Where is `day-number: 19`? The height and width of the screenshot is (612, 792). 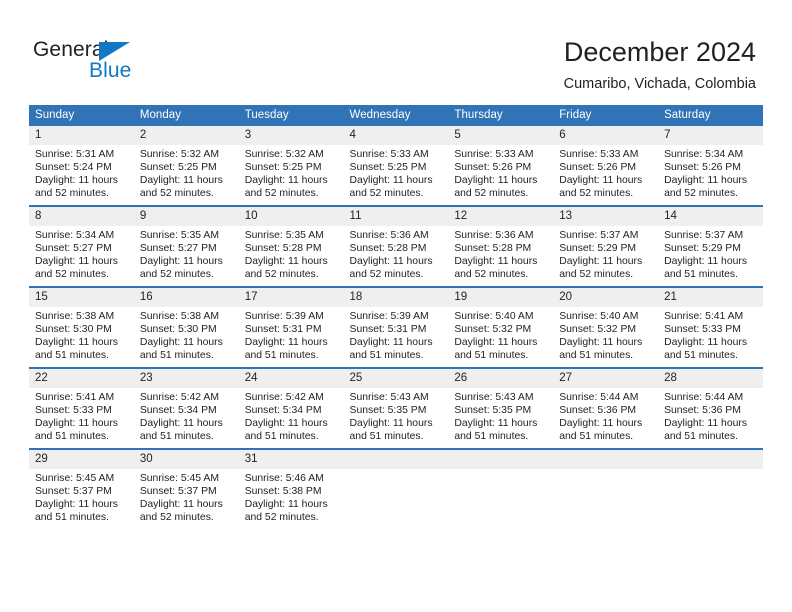
day-number: 19 is located at coordinates (501, 297).